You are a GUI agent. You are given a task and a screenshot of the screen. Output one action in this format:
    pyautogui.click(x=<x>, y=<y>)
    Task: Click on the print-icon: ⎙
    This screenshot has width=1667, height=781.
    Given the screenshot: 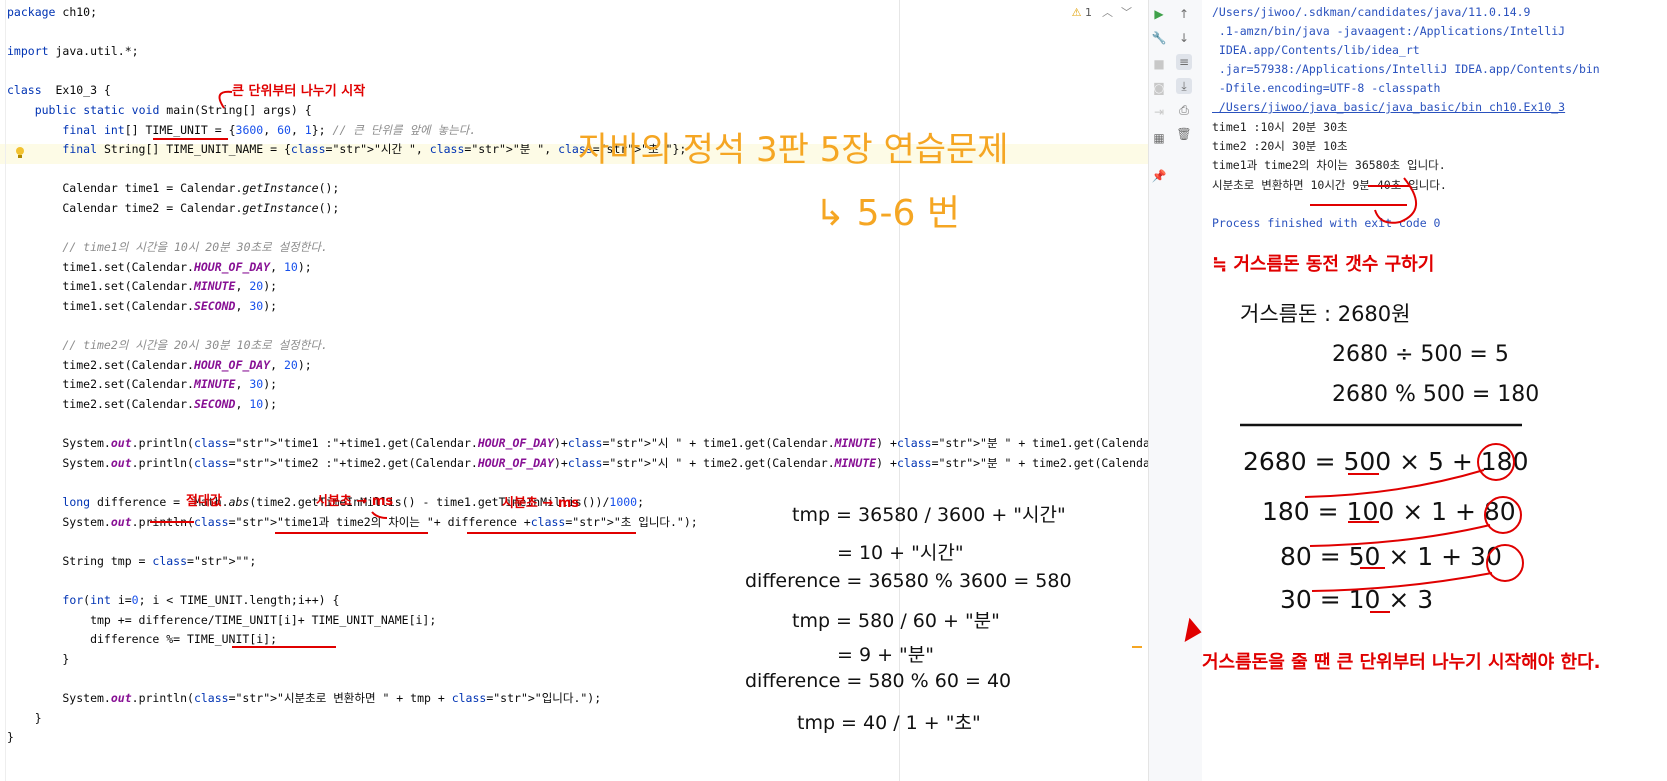 What is the action you would take?
    pyautogui.click(x=1184, y=110)
    